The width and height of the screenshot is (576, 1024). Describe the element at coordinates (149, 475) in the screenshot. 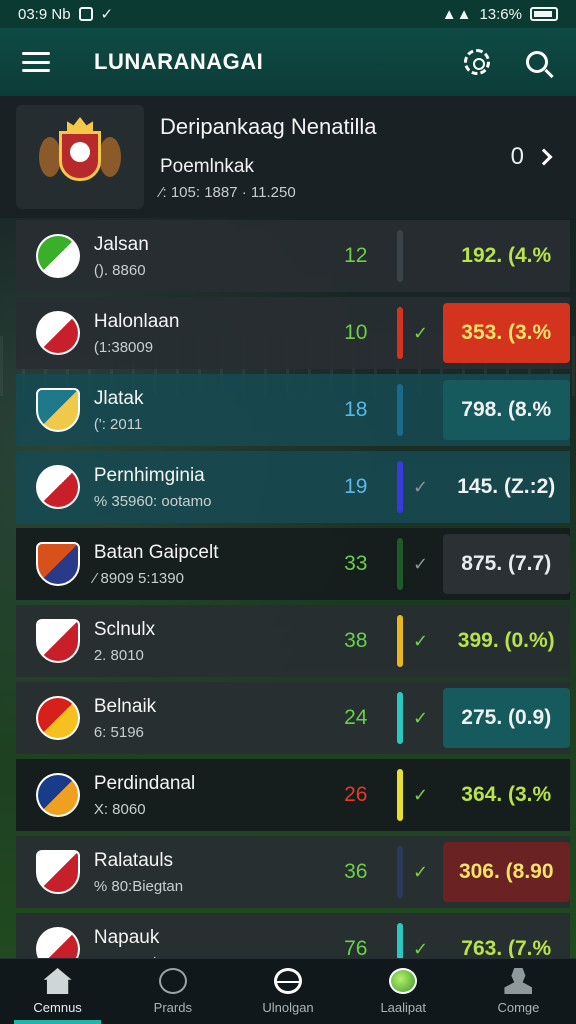

I see `team-name: Pernhimginia` at that location.